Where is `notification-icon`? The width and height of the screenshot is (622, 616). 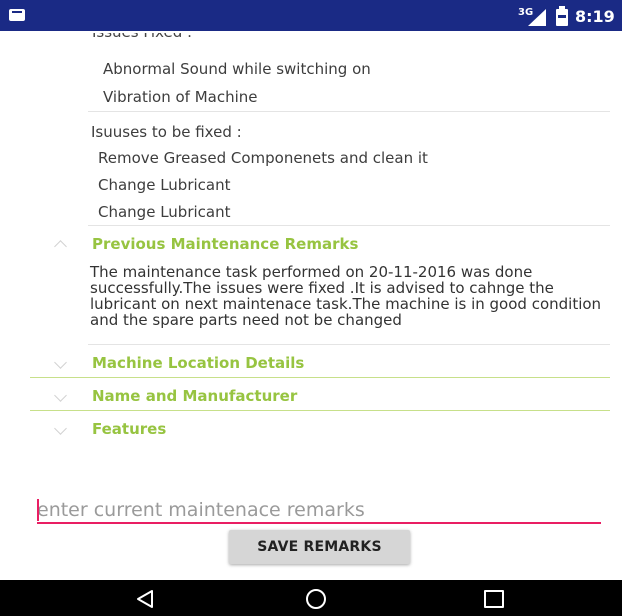
notification-icon is located at coordinates (17, 15).